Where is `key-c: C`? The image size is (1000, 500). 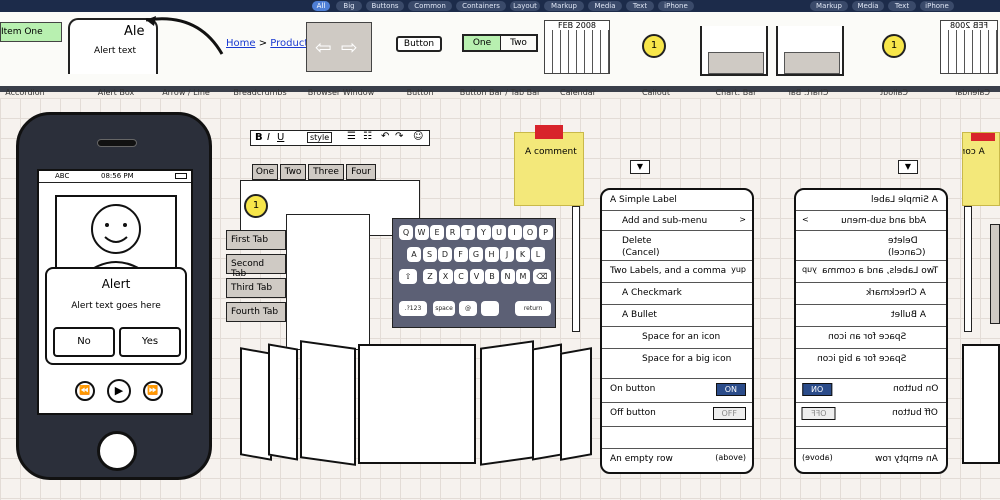
key-c: C is located at coordinates (461, 276).